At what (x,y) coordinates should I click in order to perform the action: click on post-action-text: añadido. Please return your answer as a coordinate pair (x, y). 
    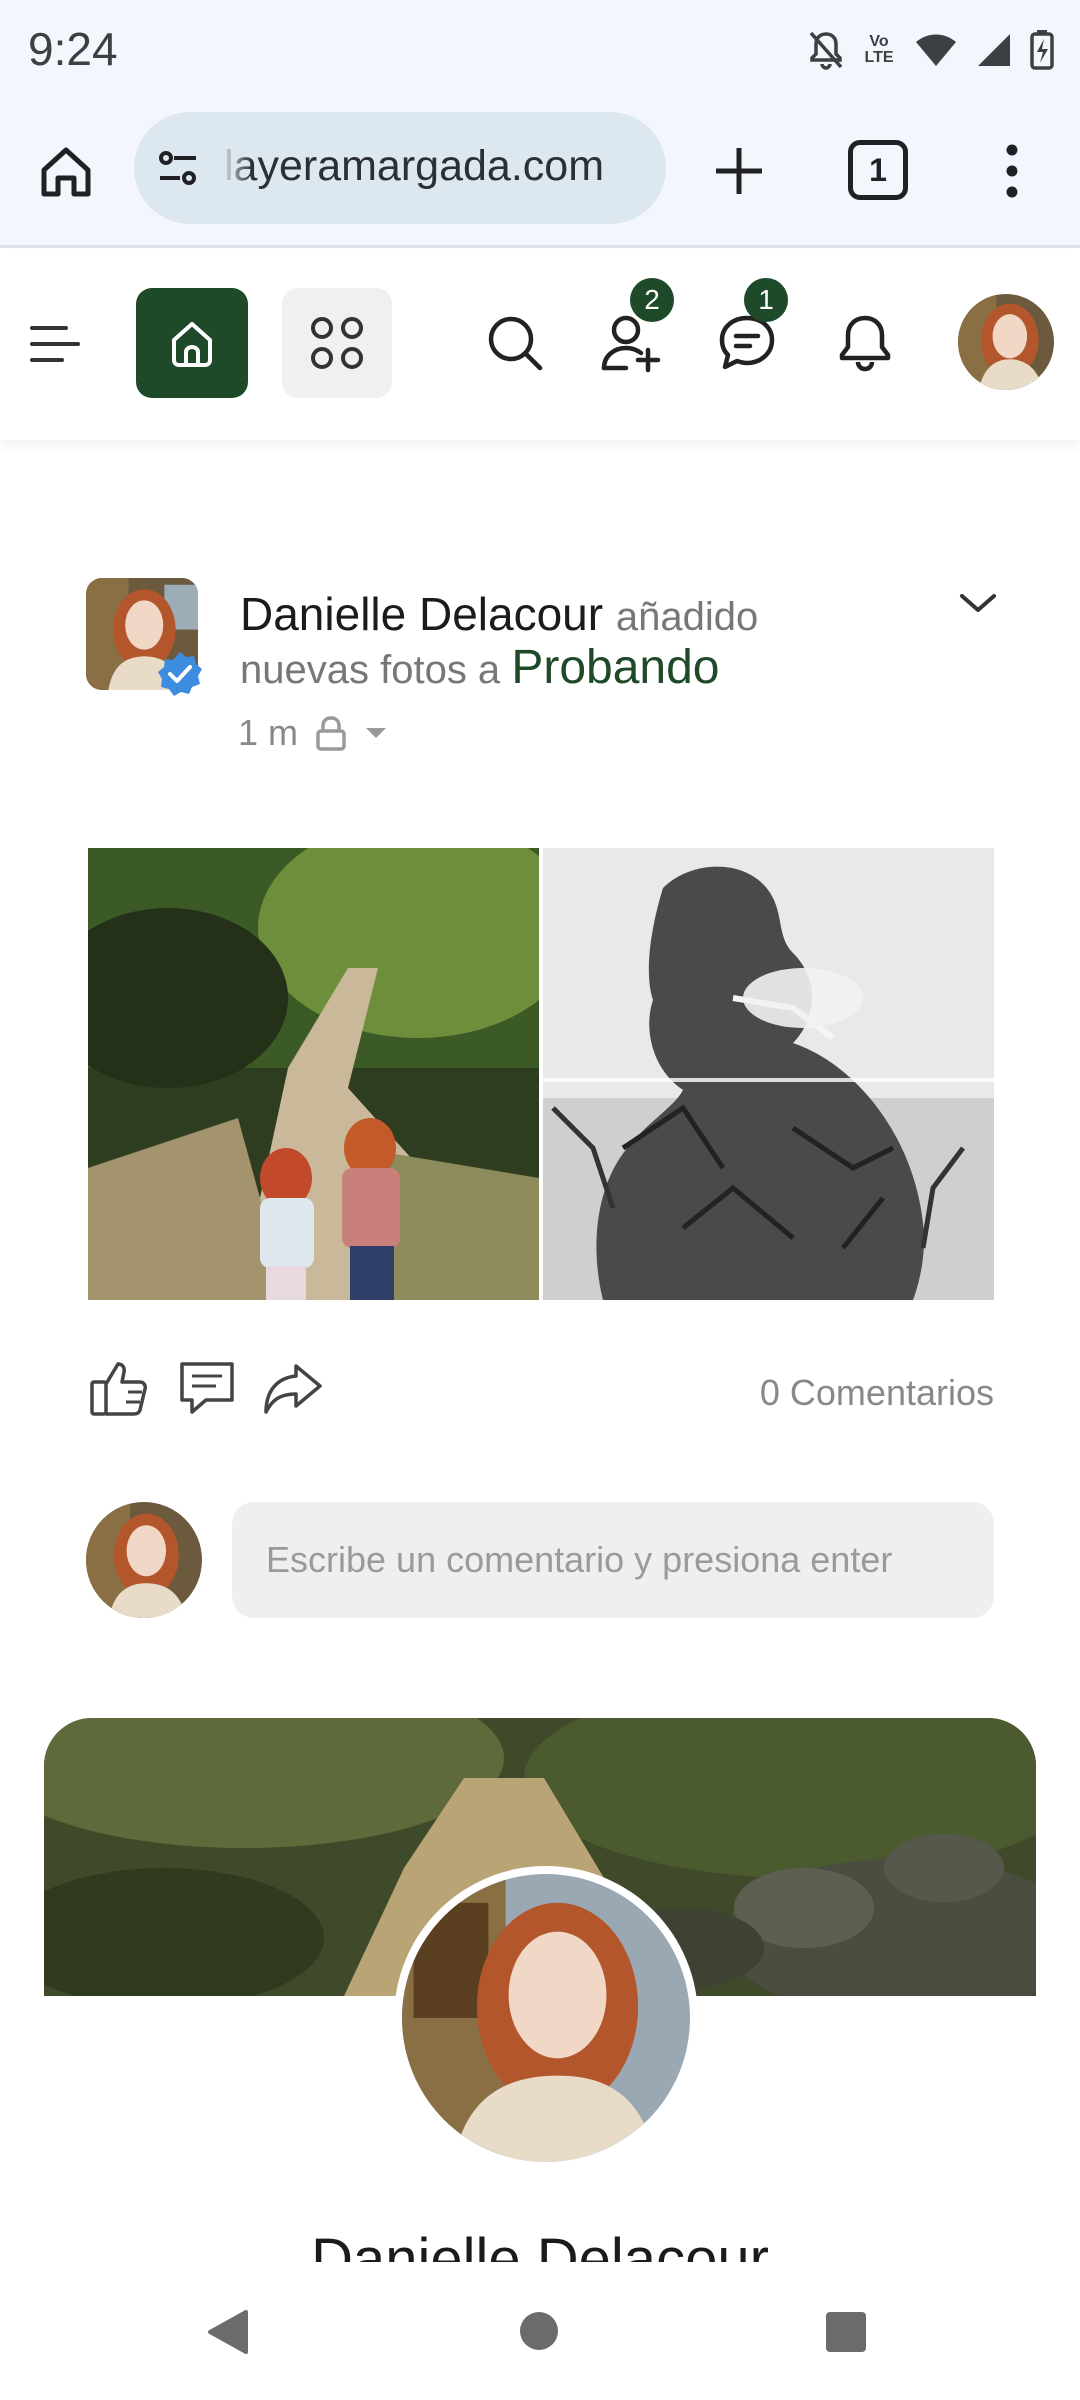
    Looking at the image, I should click on (687, 617).